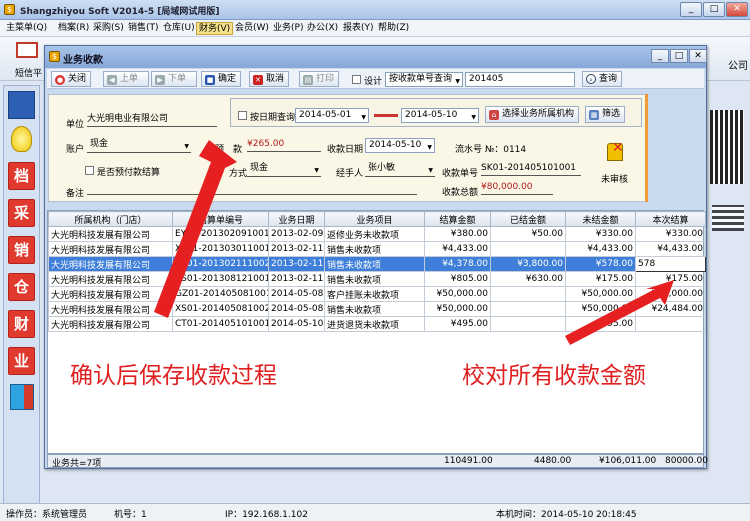 The height and width of the screenshot is (521, 750). Describe the element at coordinates (173, 376) in the screenshot. I see `annotation-left-text: 确认后保存收款过程` at that location.